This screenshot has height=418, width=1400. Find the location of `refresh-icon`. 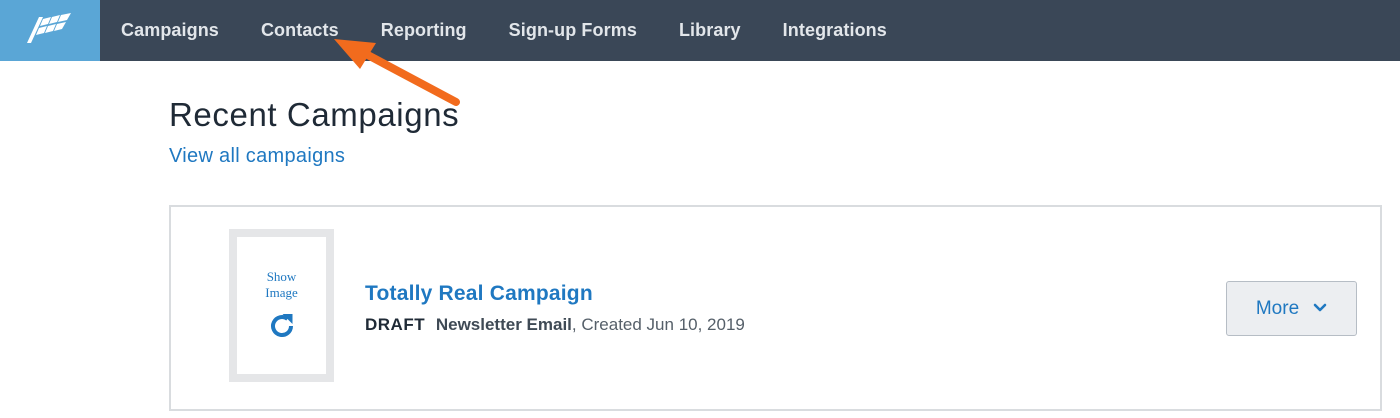

refresh-icon is located at coordinates (282, 328).